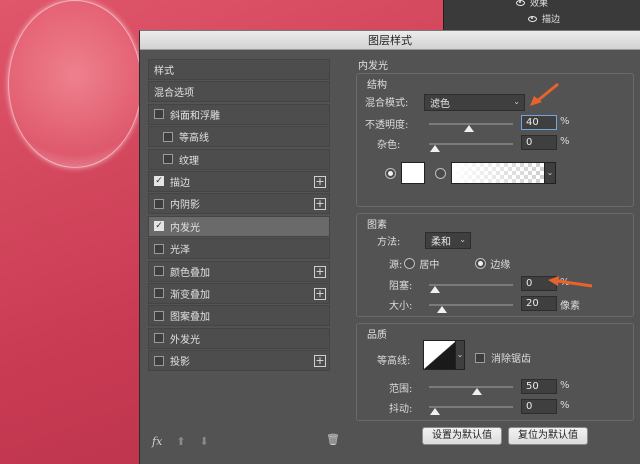 Image resolution: width=640 pixels, height=464 pixels. Describe the element at coordinates (548, 436) in the screenshot. I see `reset-default-button: 复位为默认值` at that location.